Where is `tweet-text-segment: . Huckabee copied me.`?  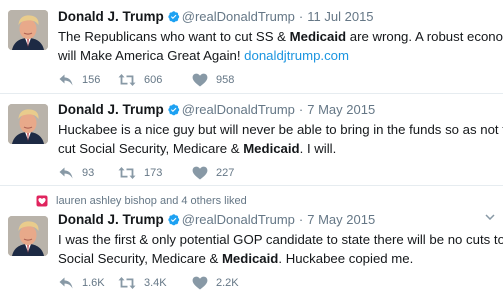 tweet-text-segment: . Huckabee copied me. is located at coordinates (346, 258).